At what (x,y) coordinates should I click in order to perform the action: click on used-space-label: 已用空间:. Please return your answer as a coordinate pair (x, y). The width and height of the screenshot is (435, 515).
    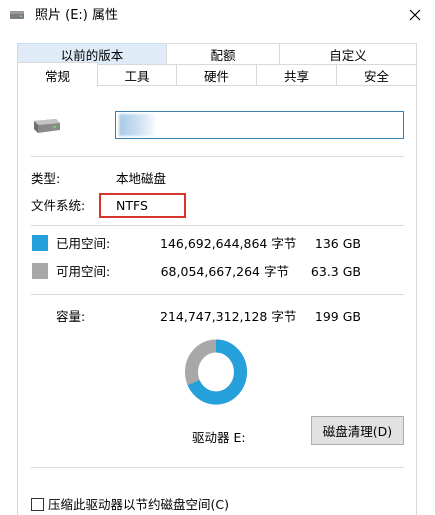
    Looking at the image, I should click on (83, 243).